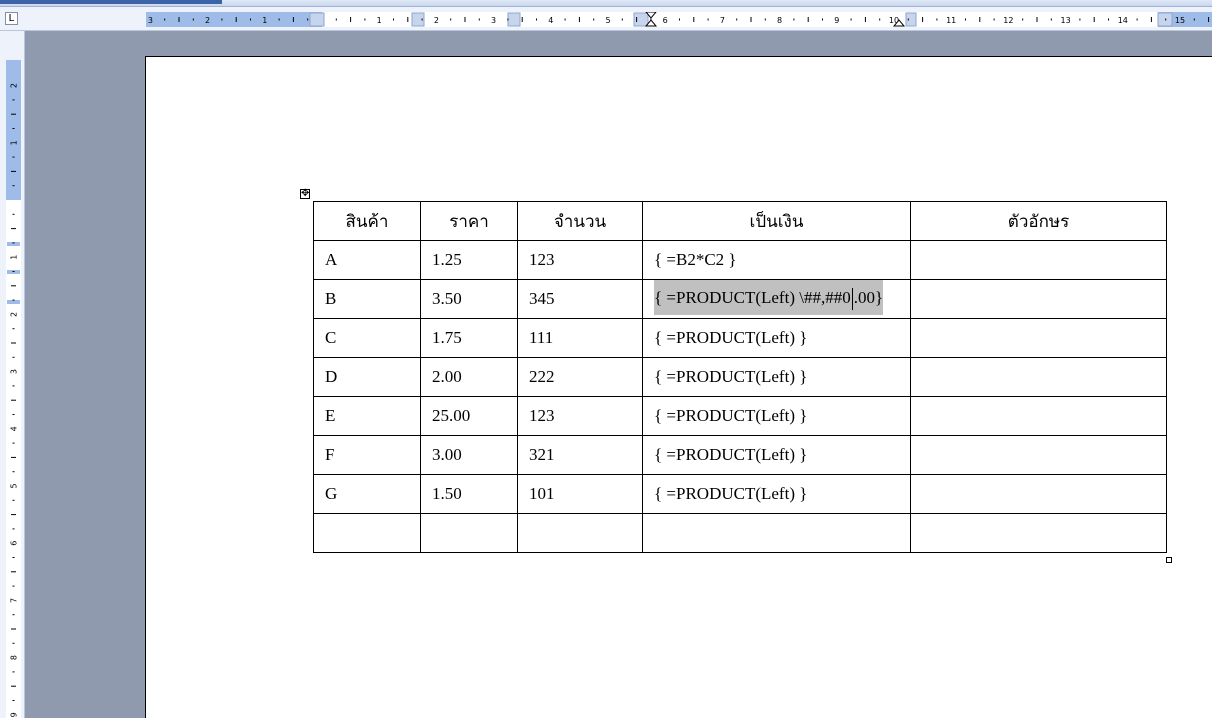 The height and width of the screenshot is (722, 1216). Describe the element at coordinates (1008, 20) in the screenshot. I see `ruler-number: 12` at that location.